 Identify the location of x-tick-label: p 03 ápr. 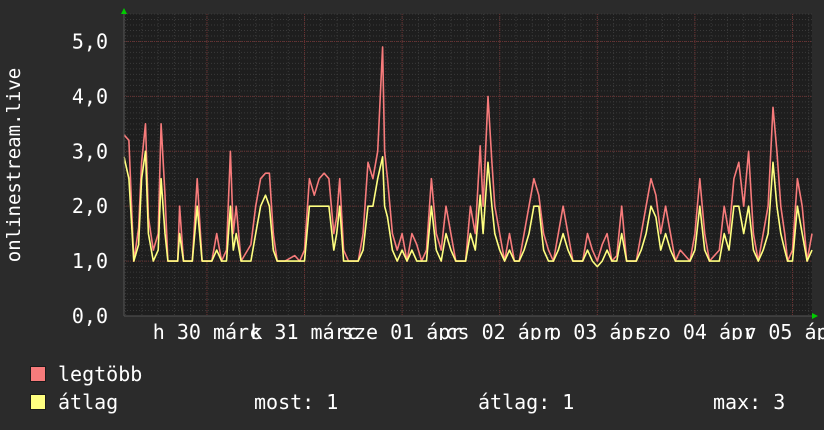
(597, 330).